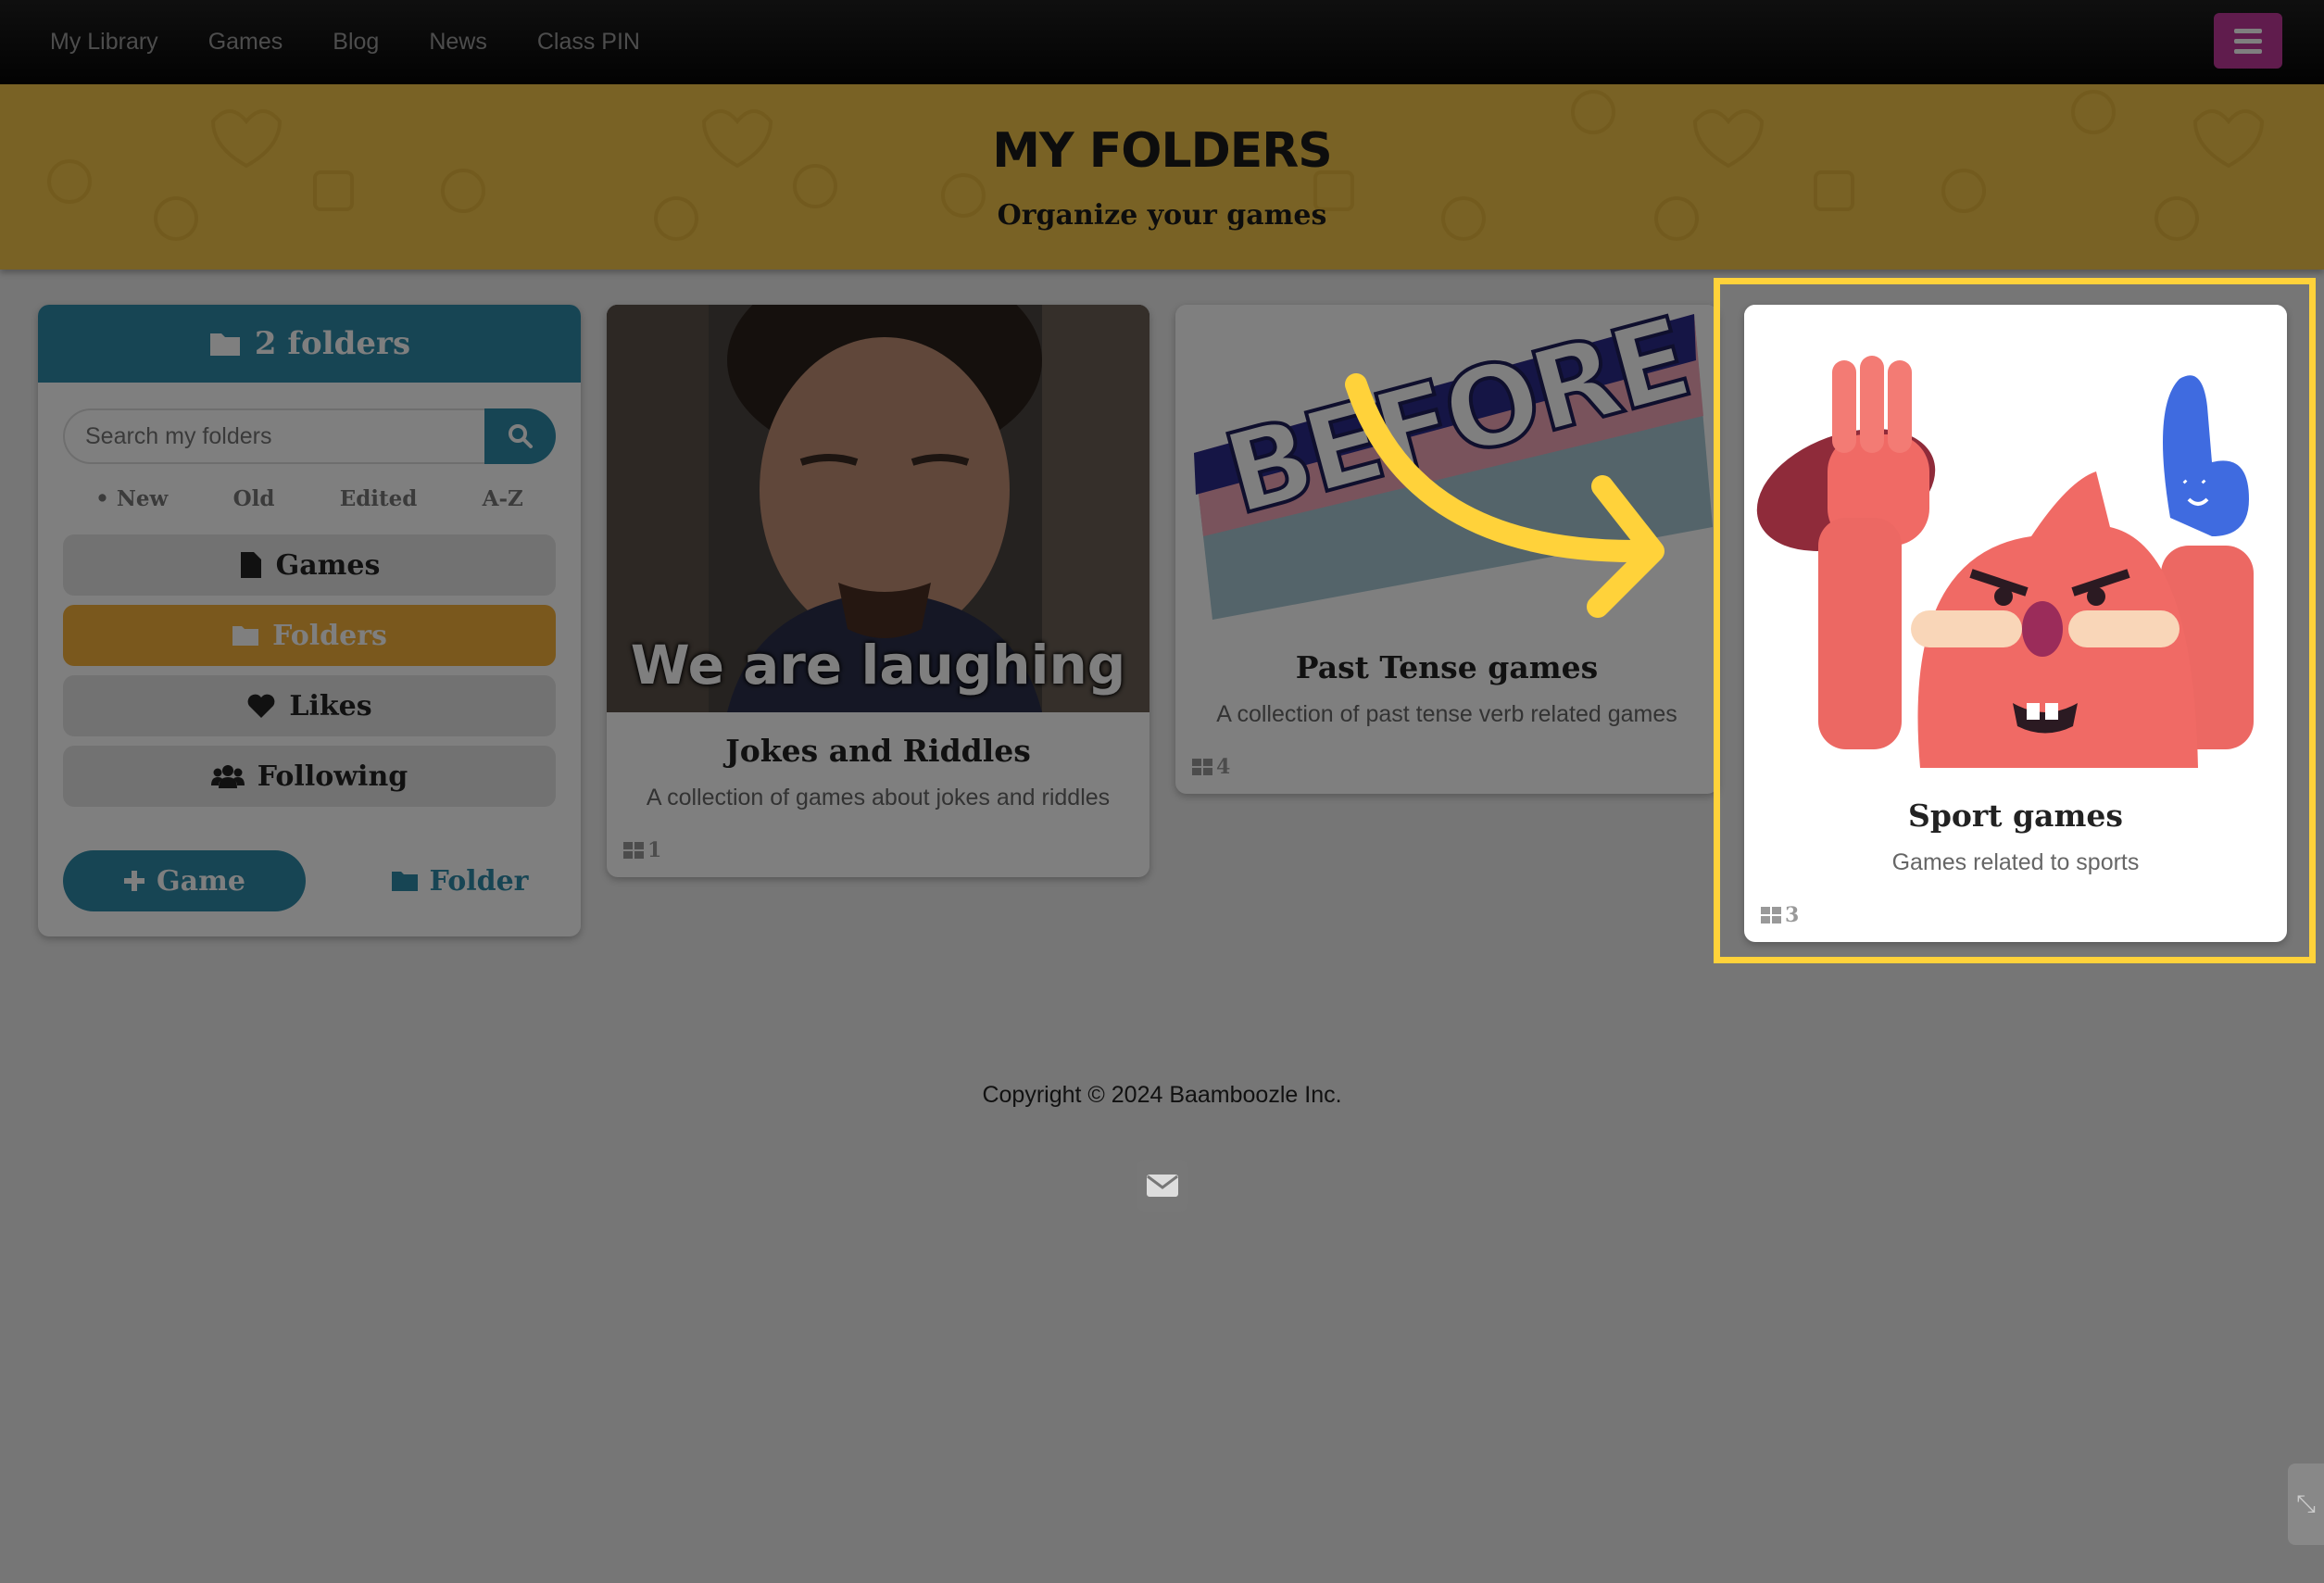  I want to click on plus-icon, so click(134, 881).